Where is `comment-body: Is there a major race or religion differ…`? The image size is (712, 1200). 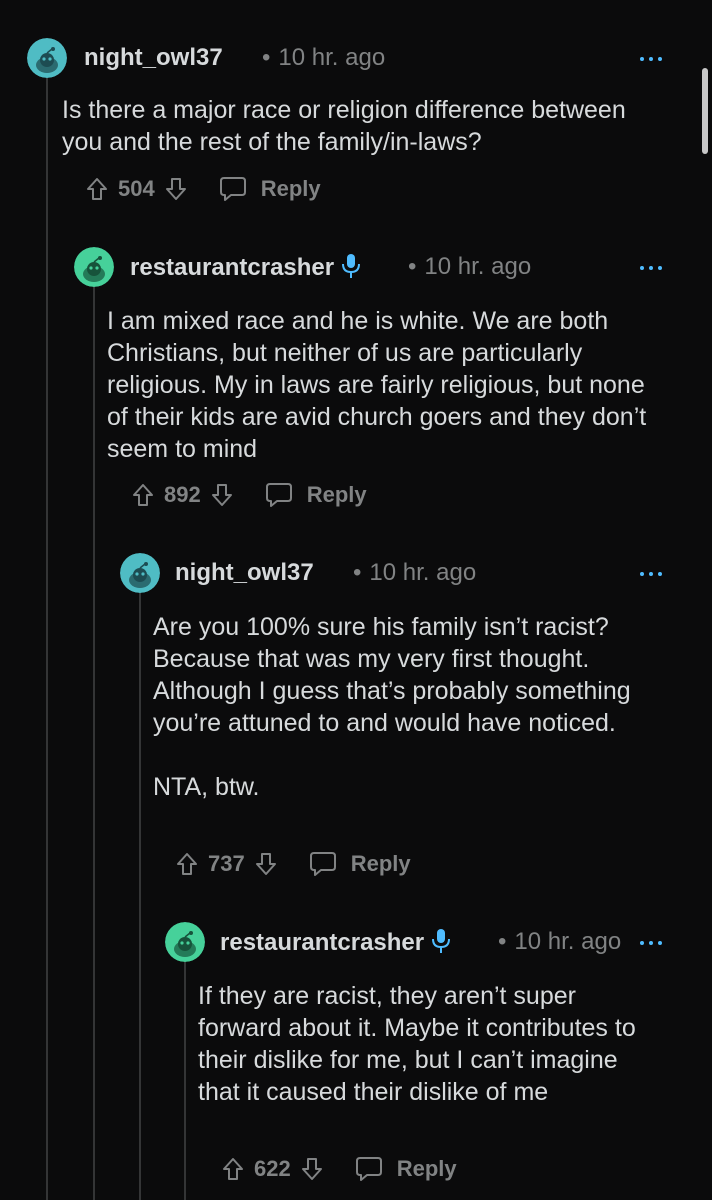
comment-body: Is there a major race or religion differ… is located at coordinates (362, 126).